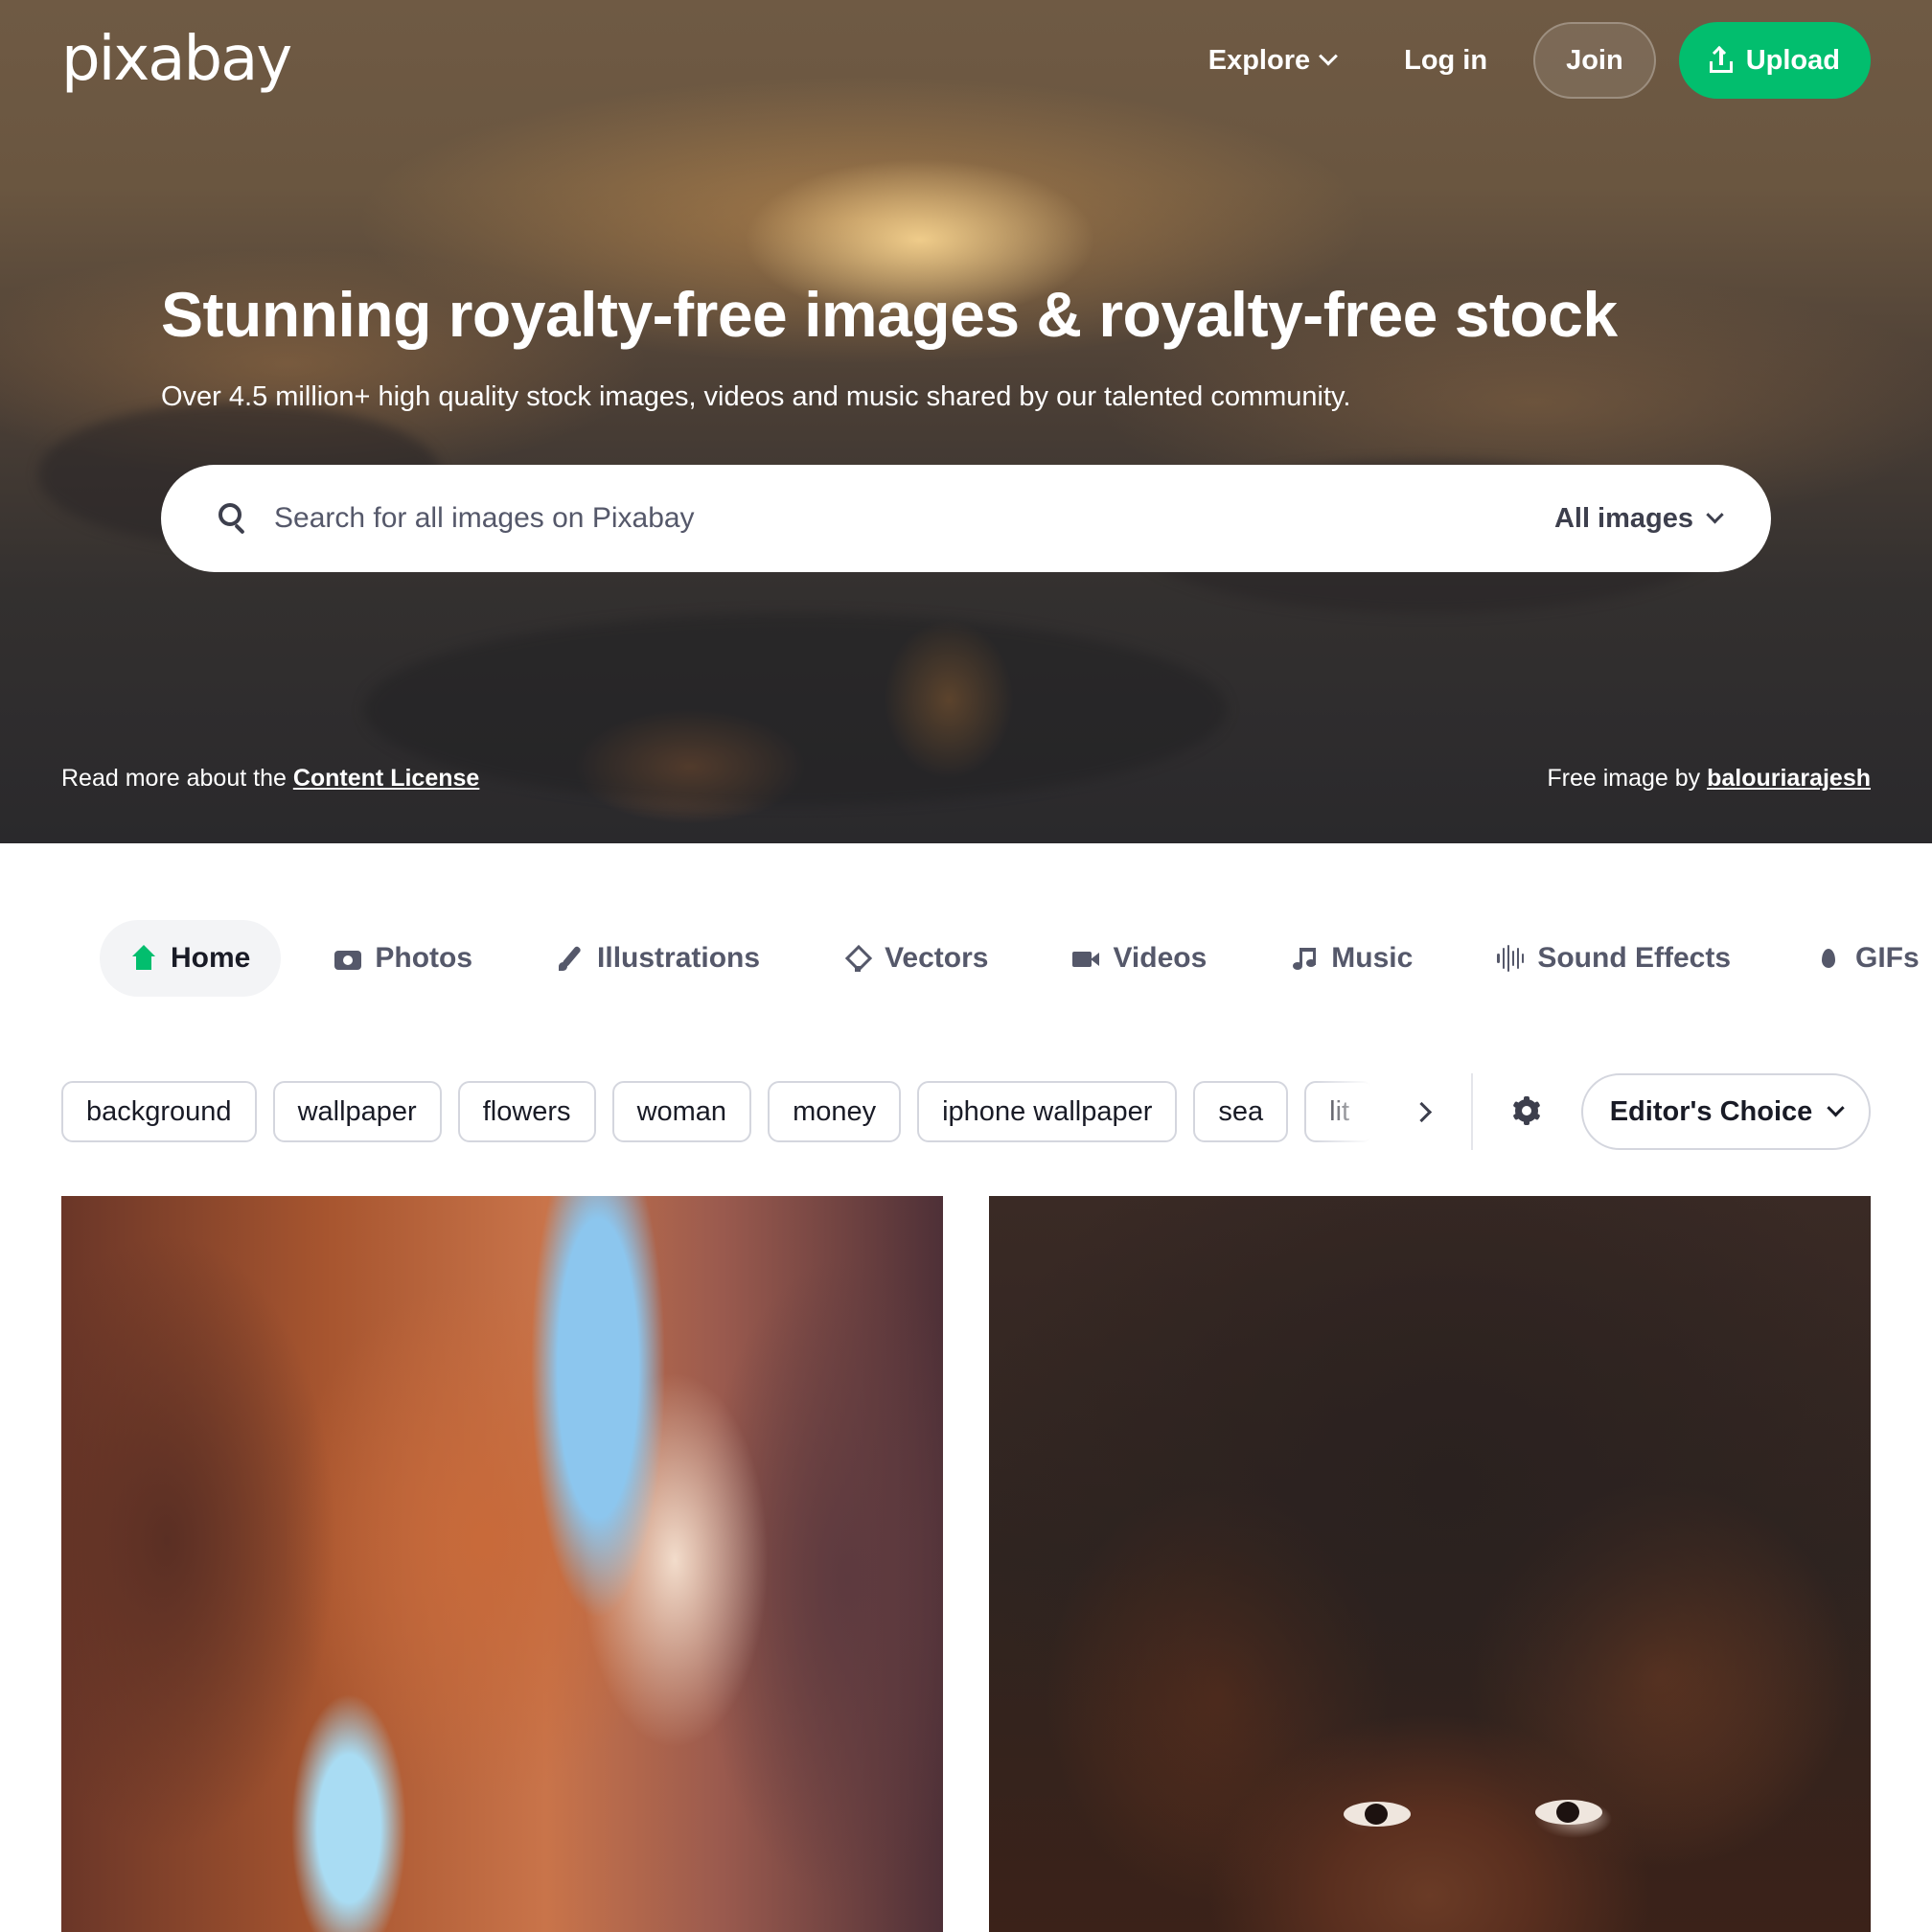 The height and width of the screenshot is (1932, 1932). I want to click on tab-music: Music, so click(1351, 958).